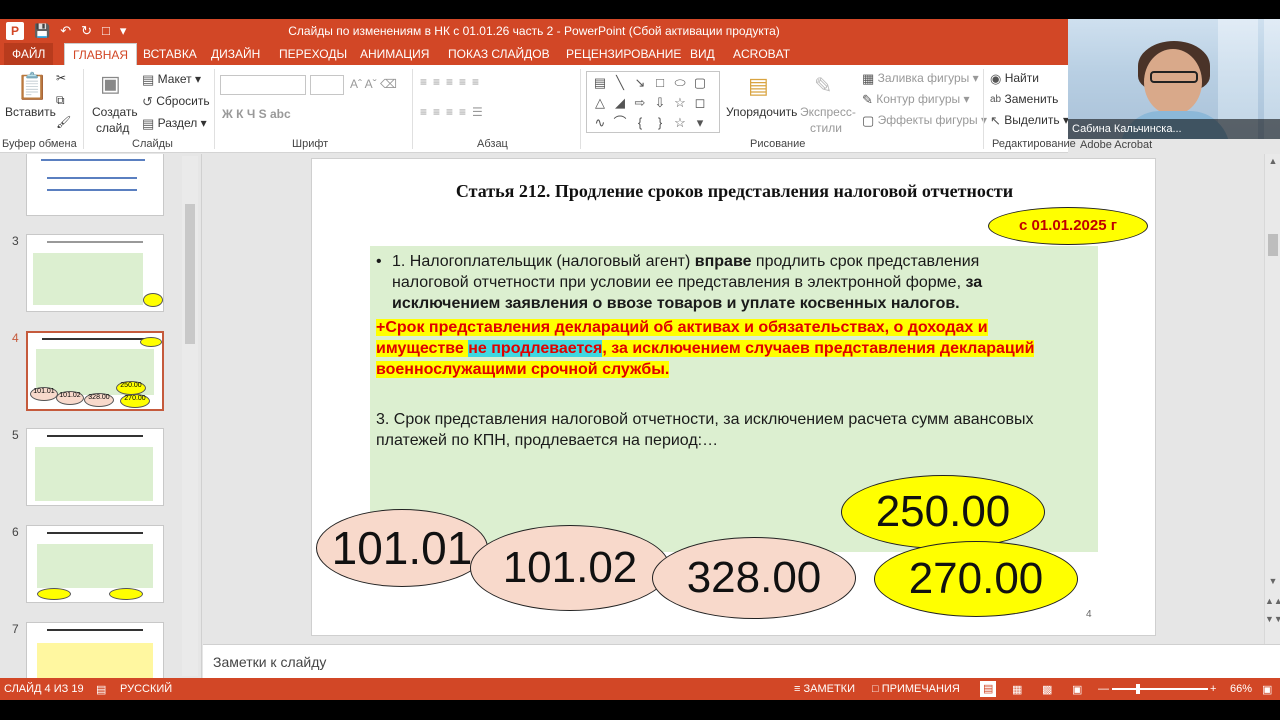 The height and width of the screenshot is (720, 1280). What do you see at coordinates (826, 128) in the screenshot?
I see `quick-styles-button-line2: стили` at bounding box center [826, 128].